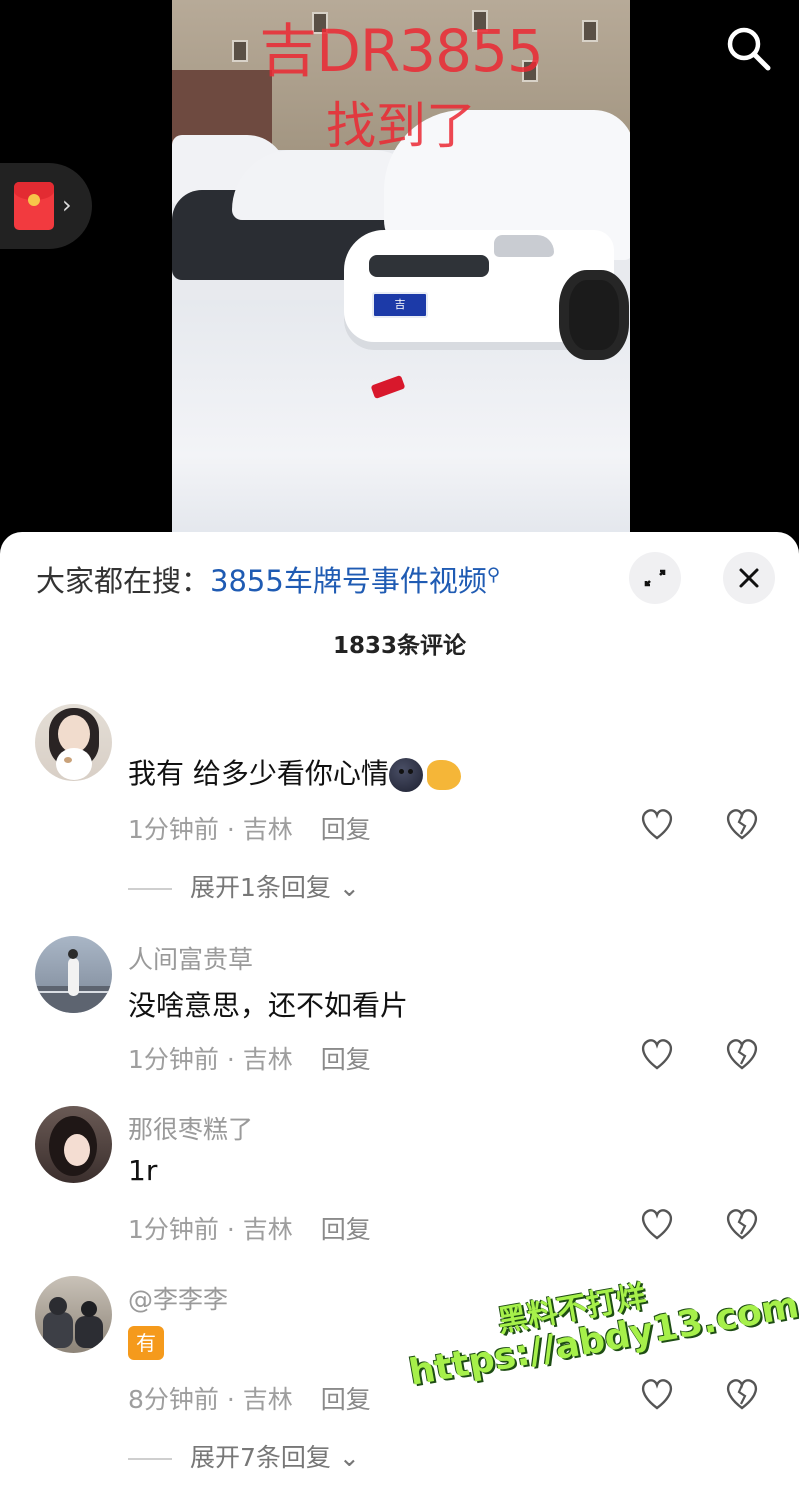 Image resolution: width=799 pixels, height=1494 pixels. What do you see at coordinates (493, 575) in the screenshot?
I see `search-small-icon: ⚲` at bounding box center [493, 575].